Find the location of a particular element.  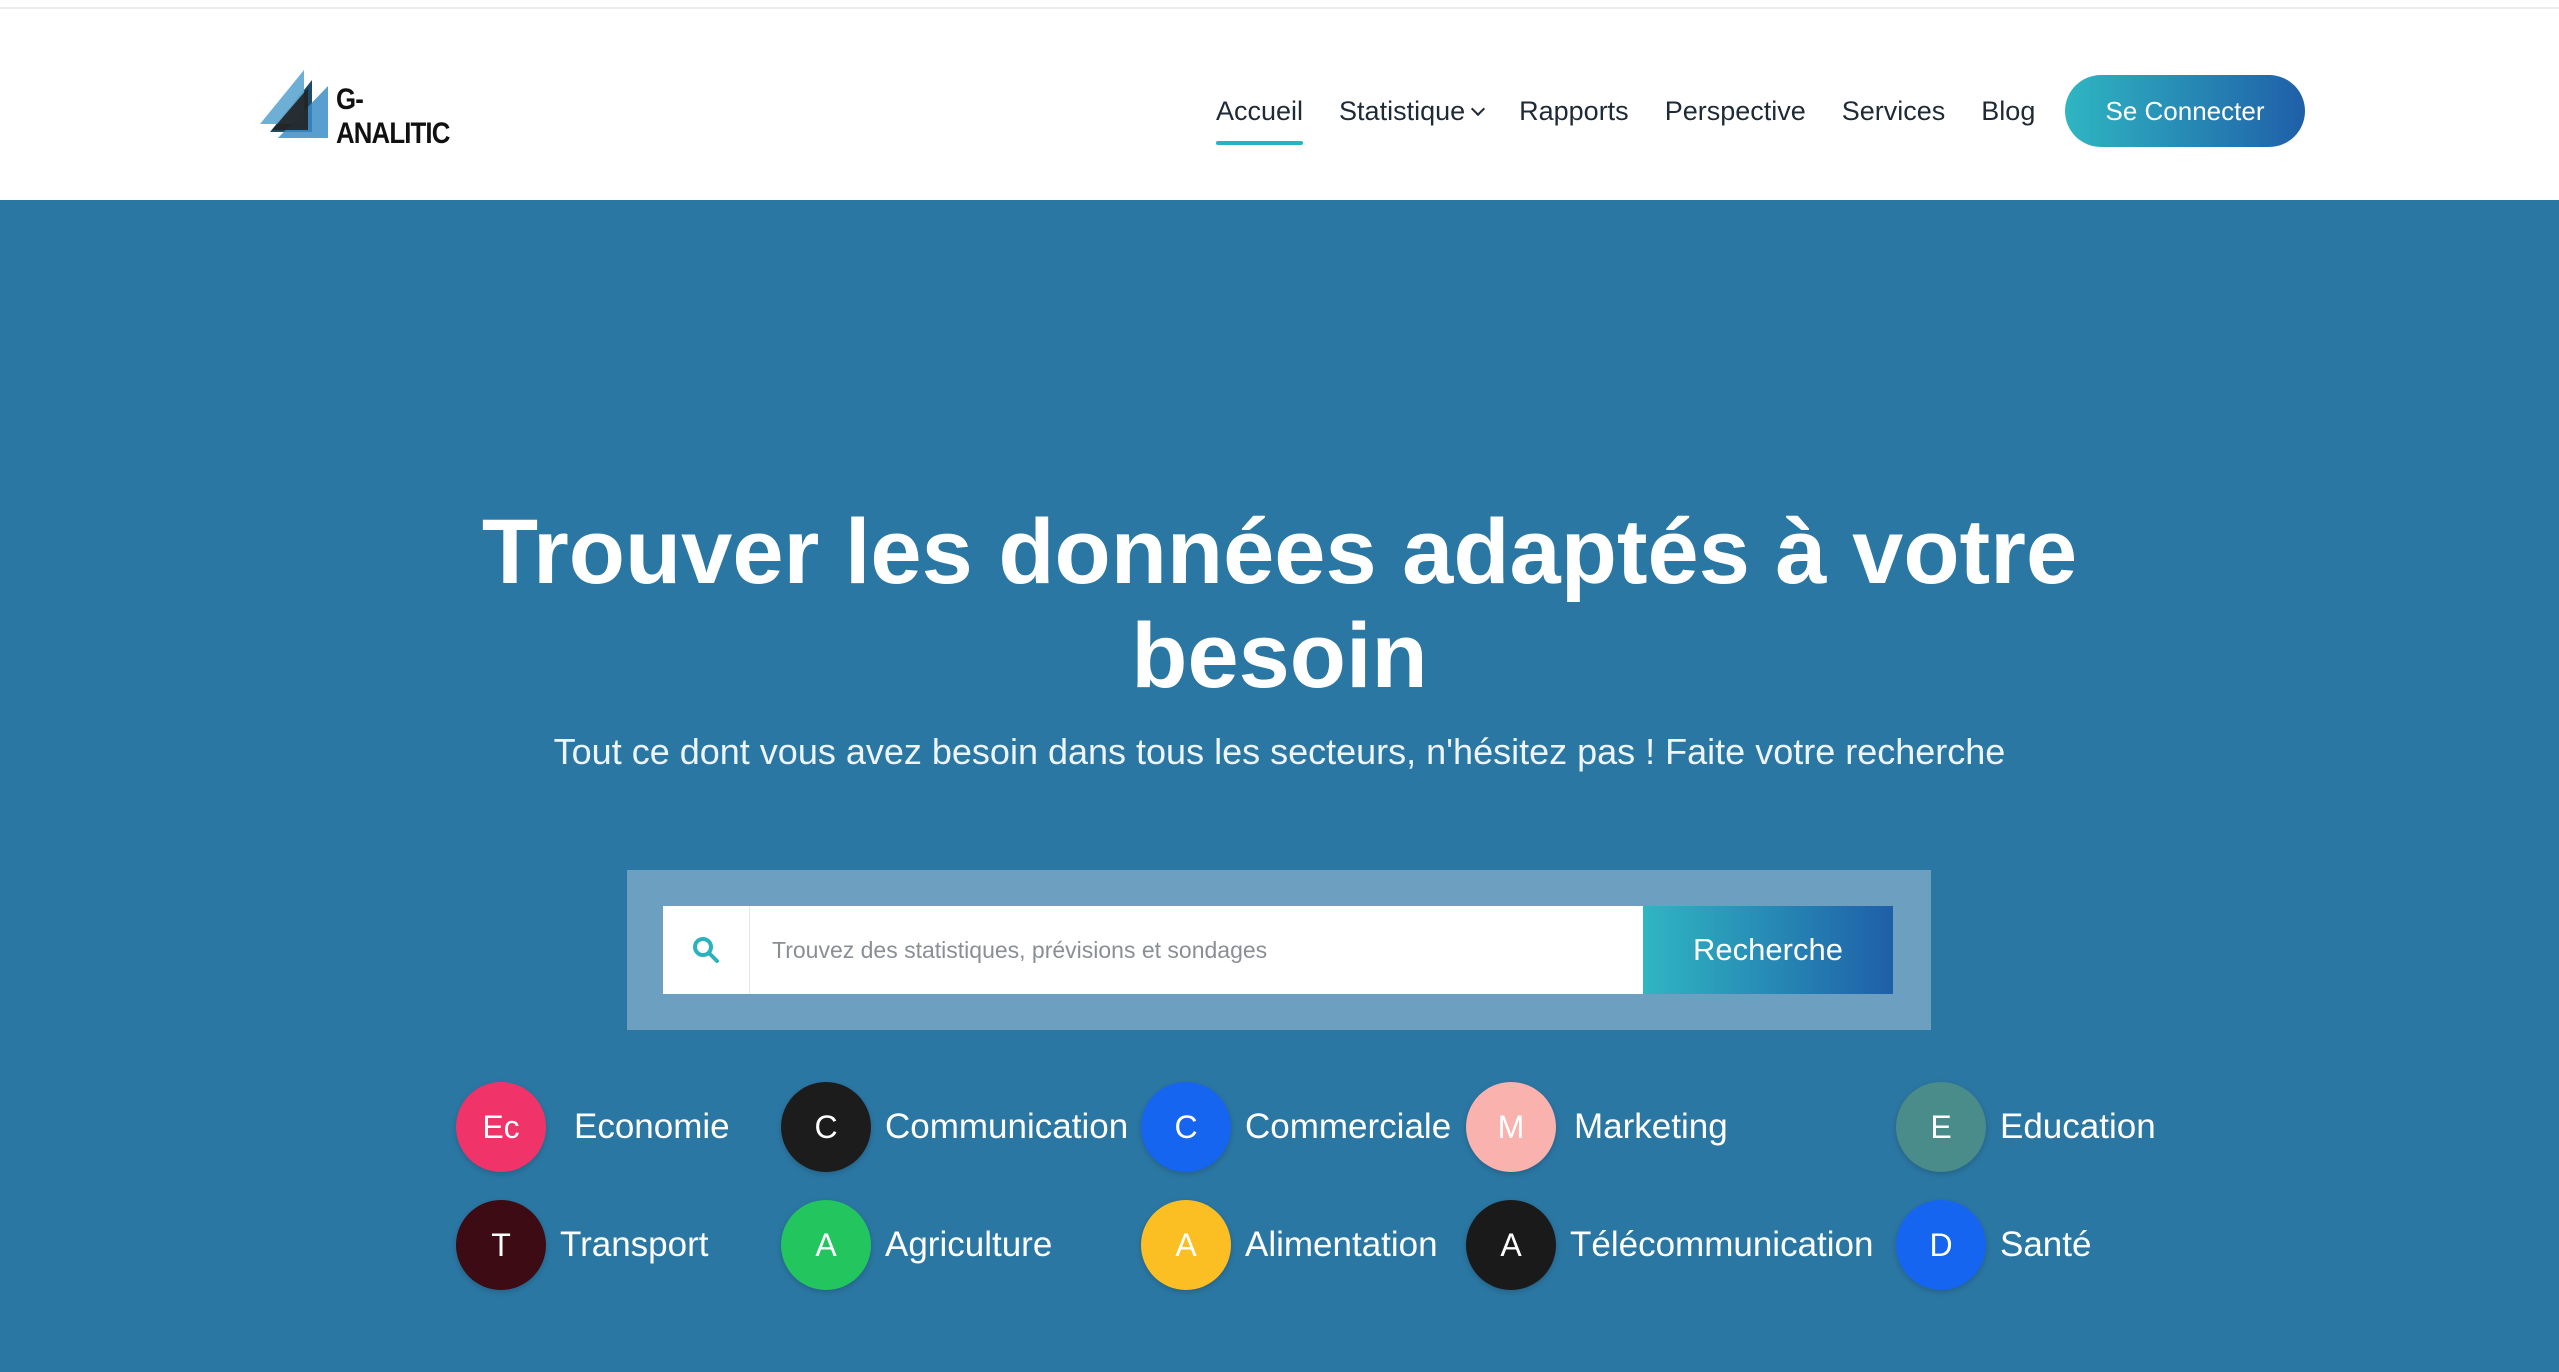

category-label: Commerciale is located at coordinates (1348, 1126).